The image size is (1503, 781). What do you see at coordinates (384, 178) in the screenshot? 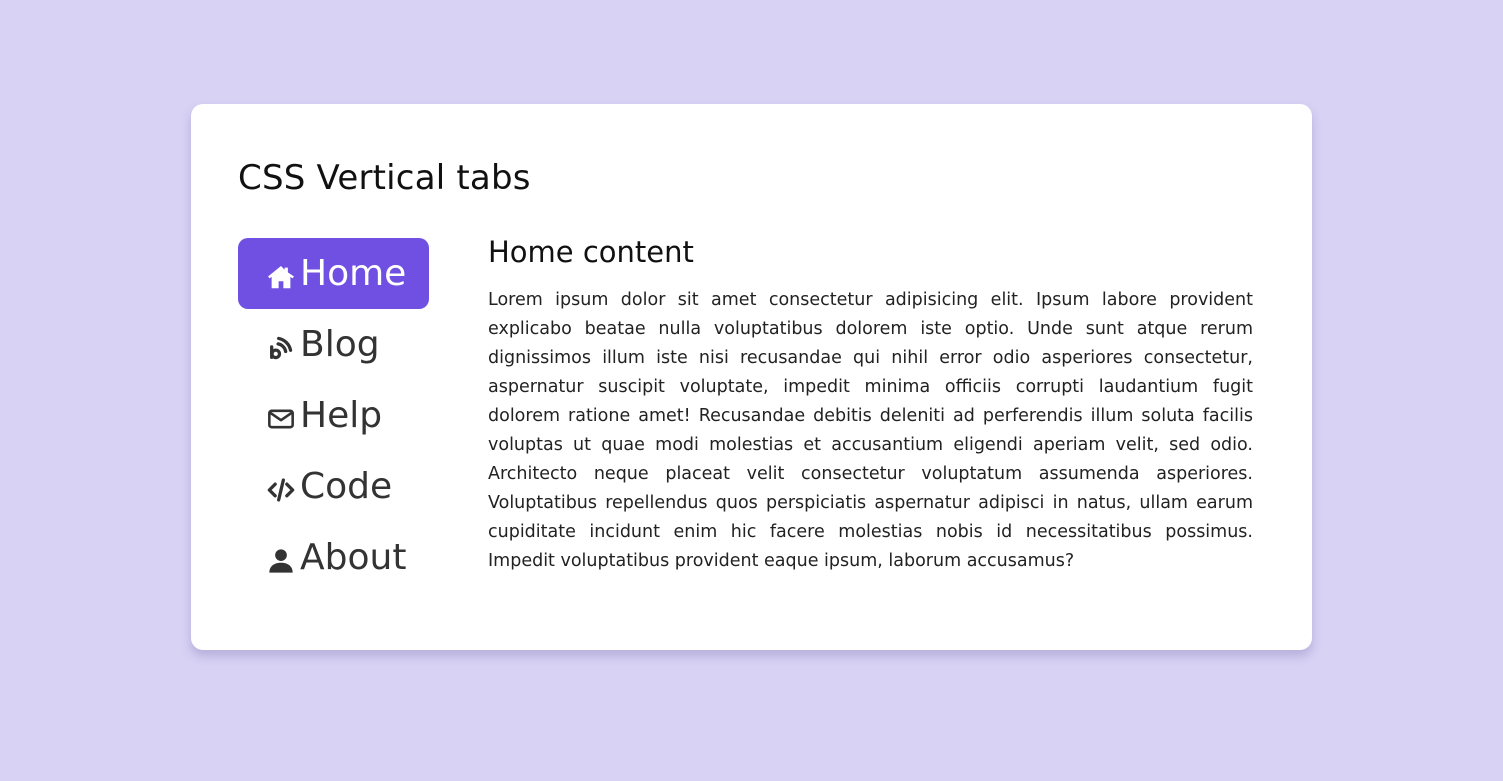
I see `page-title: CSS Vertical tabs` at bounding box center [384, 178].